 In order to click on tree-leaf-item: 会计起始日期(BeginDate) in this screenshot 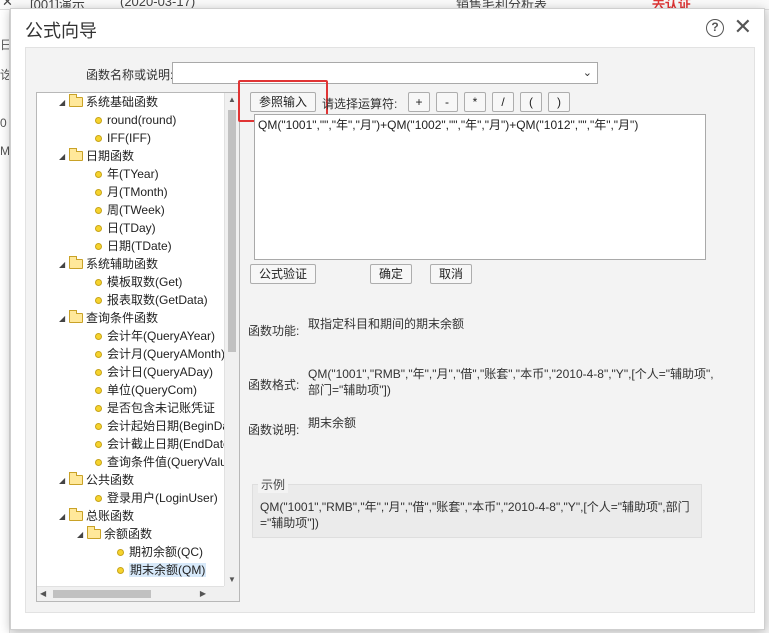, I will do `click(167, 426)`.